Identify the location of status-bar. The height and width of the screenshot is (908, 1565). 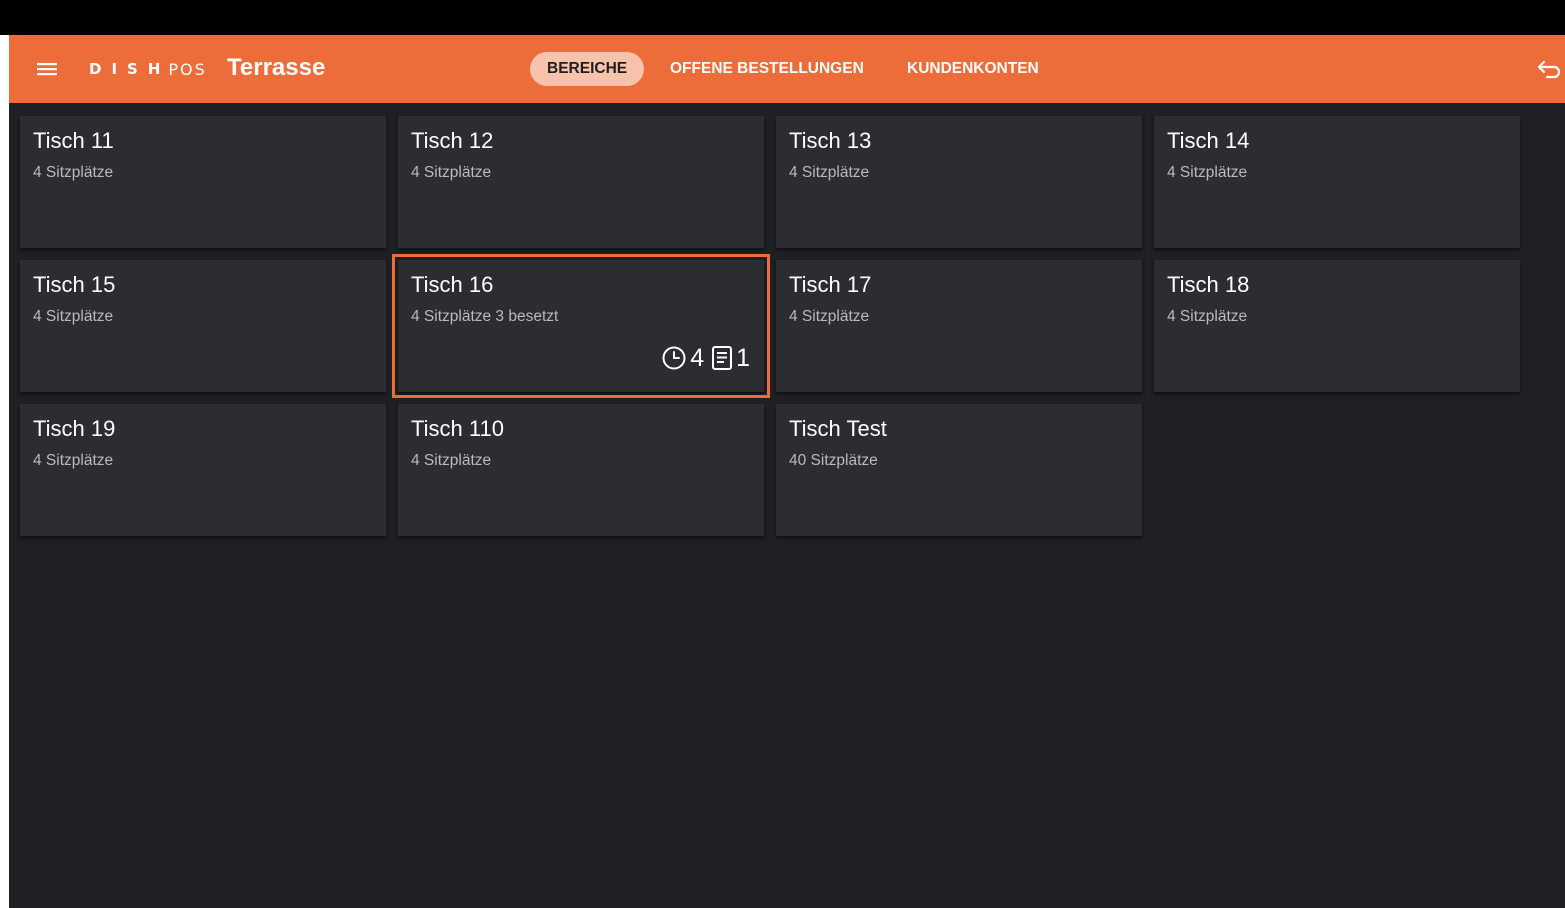
(782, 17).